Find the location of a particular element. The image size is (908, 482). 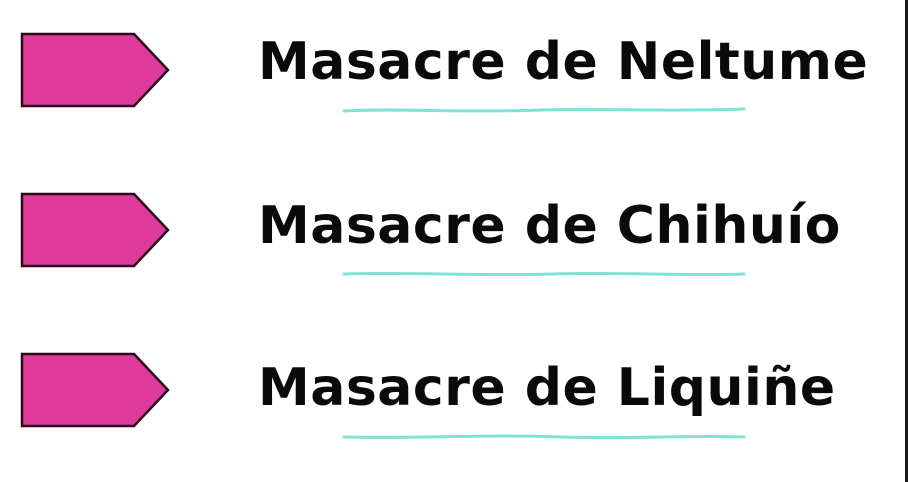

item-title: Masacre de Liquiñe is located at coordinates (547, 388).